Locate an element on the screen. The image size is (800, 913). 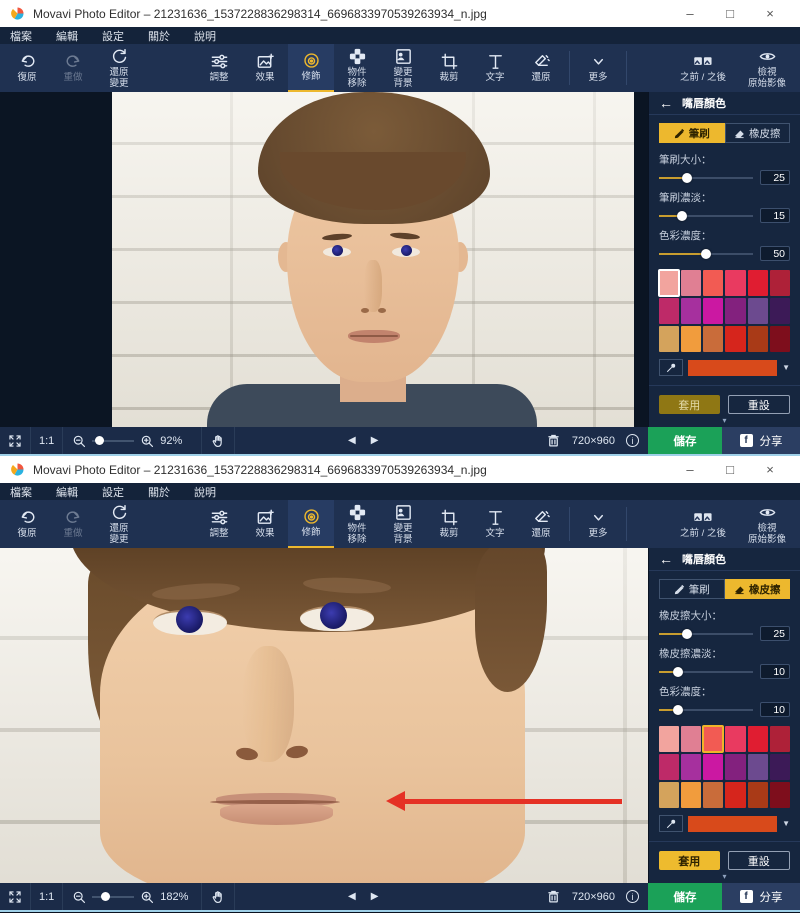
apply-button: 套用 is located at coordinates (689, 860).